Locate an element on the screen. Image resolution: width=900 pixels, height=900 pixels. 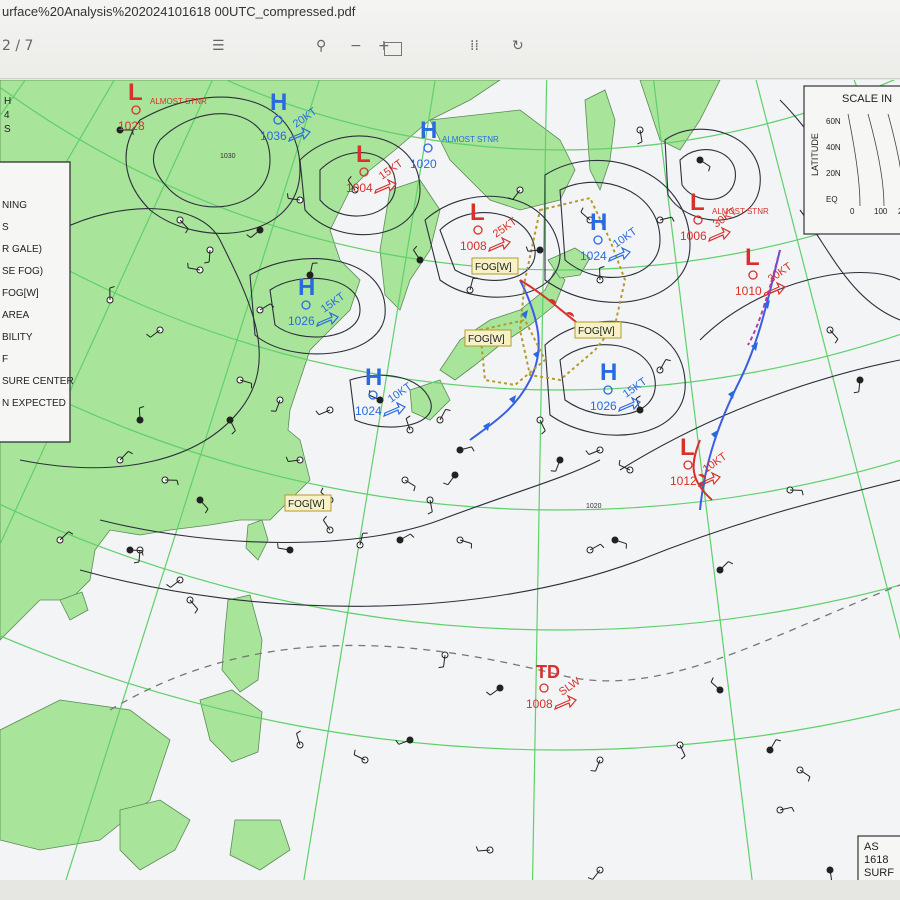
zoom-out-icon: − is located at coordinates (356, 46).